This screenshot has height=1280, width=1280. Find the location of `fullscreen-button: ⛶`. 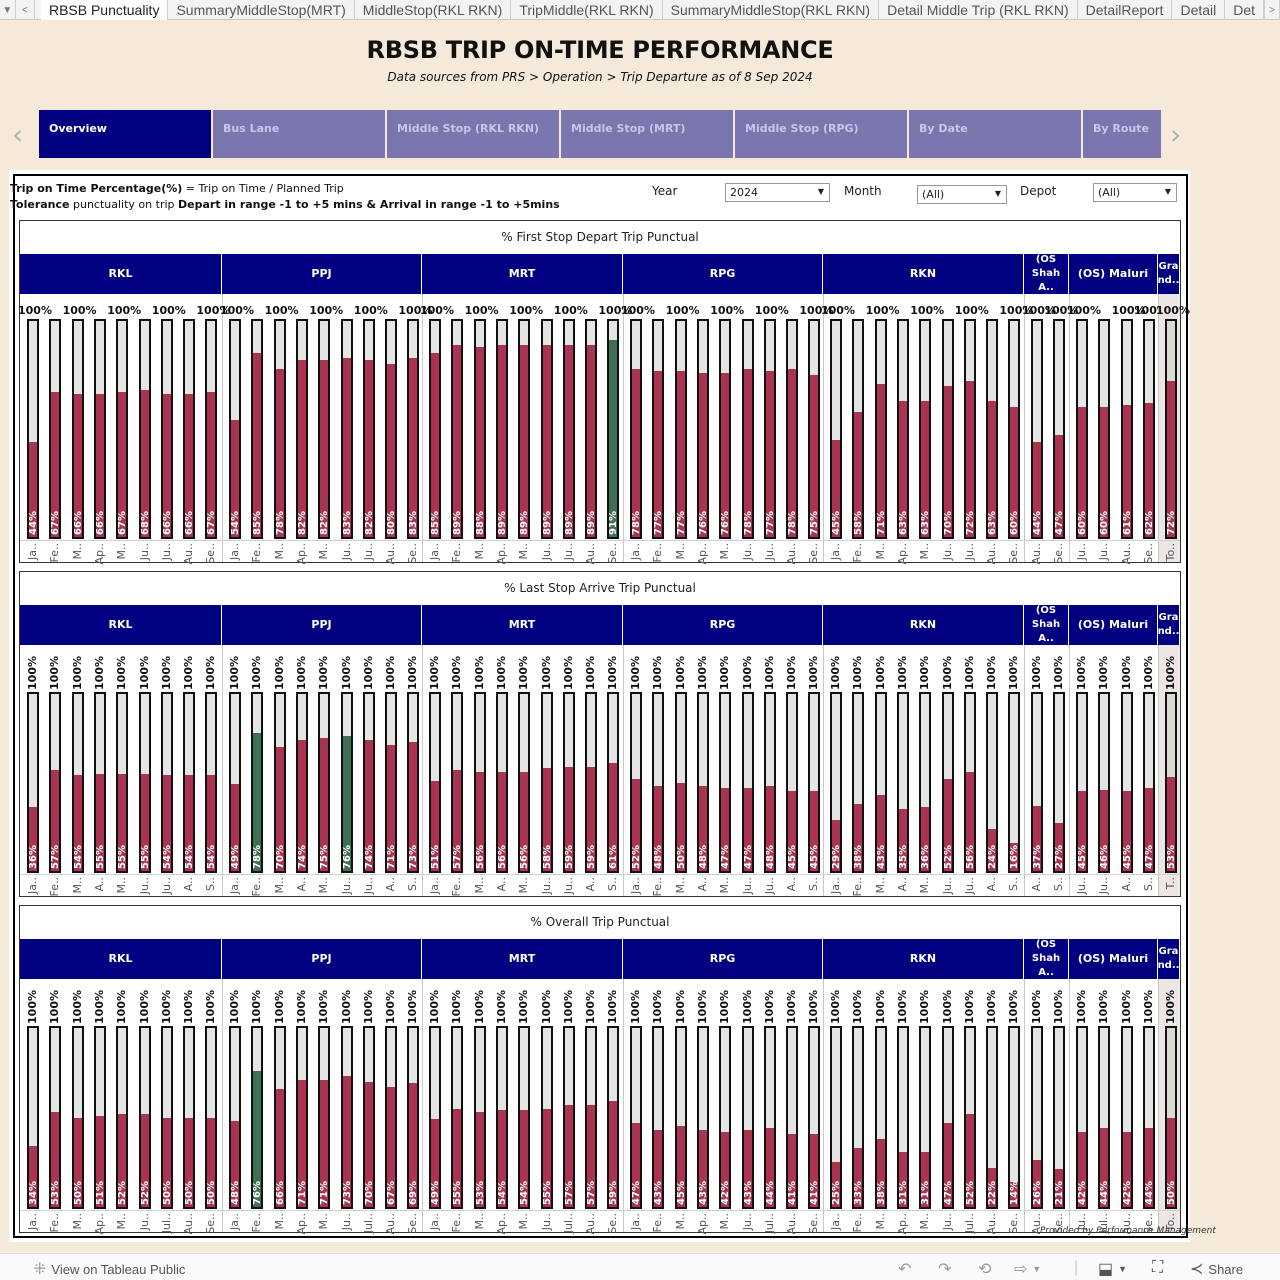

fullscreen-button: ⛶ is located at coordinates (1157, 1268).